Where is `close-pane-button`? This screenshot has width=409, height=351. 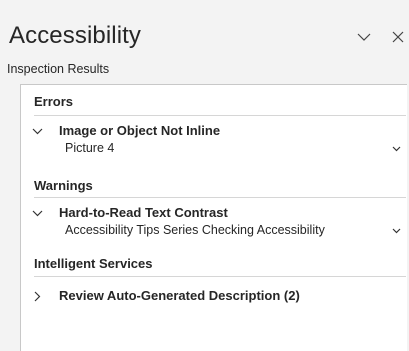 close-pane-button is located at coordinates (398, 37).